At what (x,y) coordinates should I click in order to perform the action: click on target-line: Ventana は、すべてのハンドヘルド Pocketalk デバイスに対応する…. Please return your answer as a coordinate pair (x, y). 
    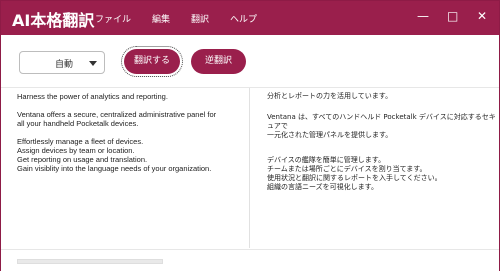
    Looking at the image, I should click on (381, 121).